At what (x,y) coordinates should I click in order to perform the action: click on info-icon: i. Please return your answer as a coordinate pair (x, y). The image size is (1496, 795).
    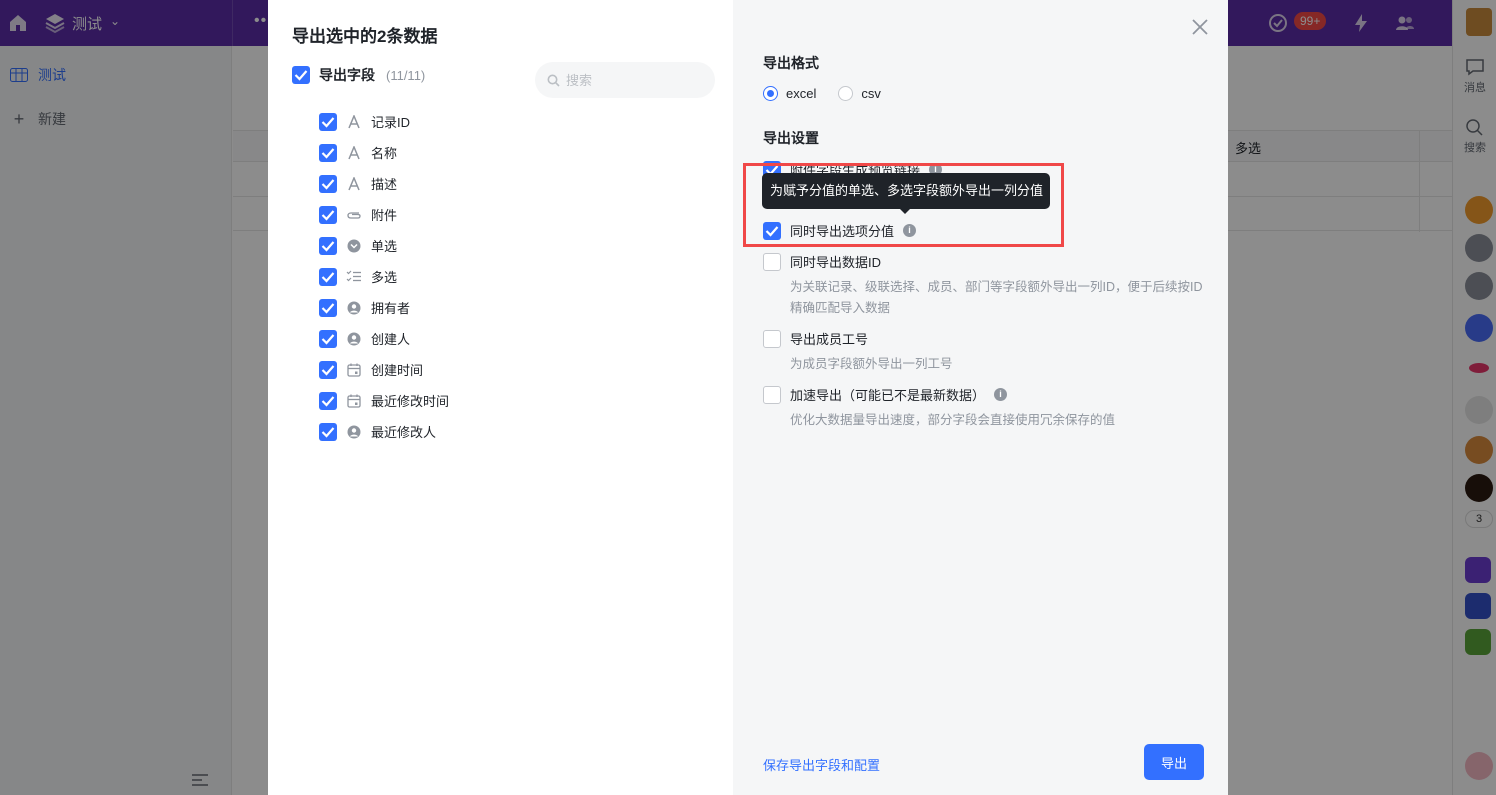
    Looking at the image, I should click on (1001, 394).